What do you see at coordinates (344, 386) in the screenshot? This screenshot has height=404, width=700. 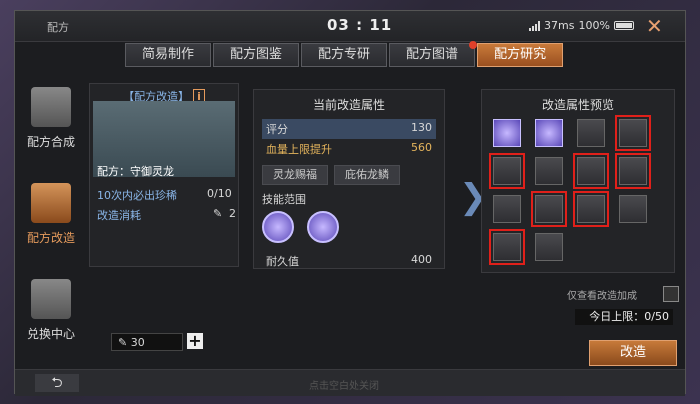 I see `close-hint: 点击空白处关闭` at bounding box center [344, 386].